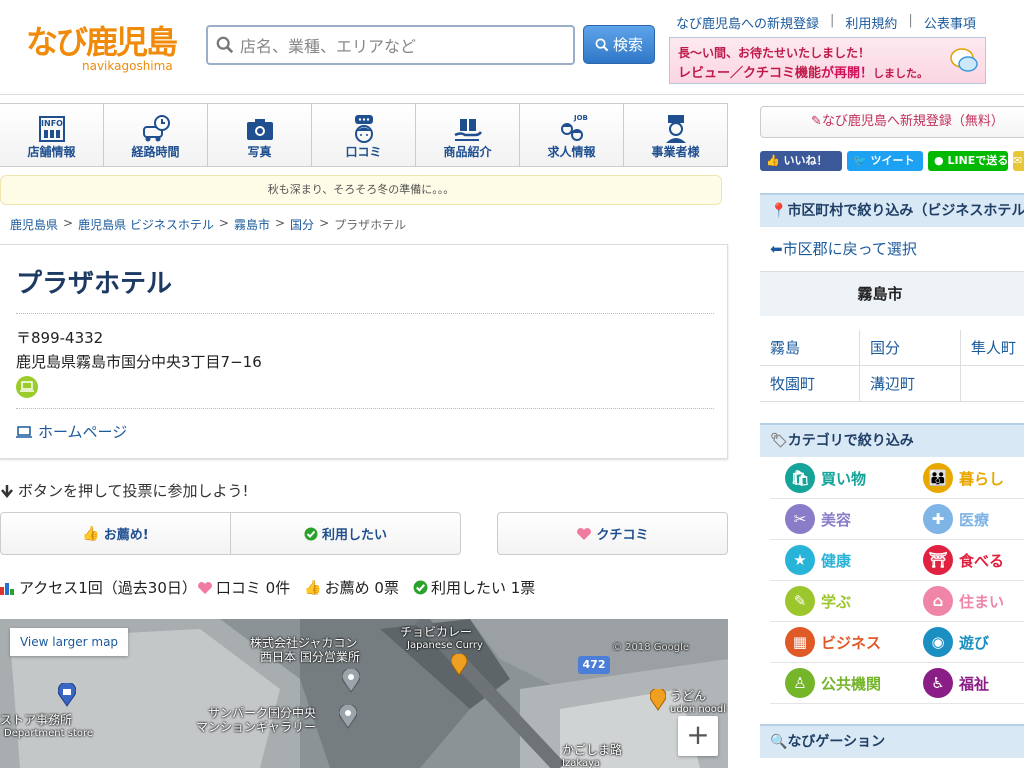 This screenshot has width=1024, height=768. What do you see at coordinates (24, 431) in the screenshot?
I see `laptop-icon` at bounding box center [24, 431].